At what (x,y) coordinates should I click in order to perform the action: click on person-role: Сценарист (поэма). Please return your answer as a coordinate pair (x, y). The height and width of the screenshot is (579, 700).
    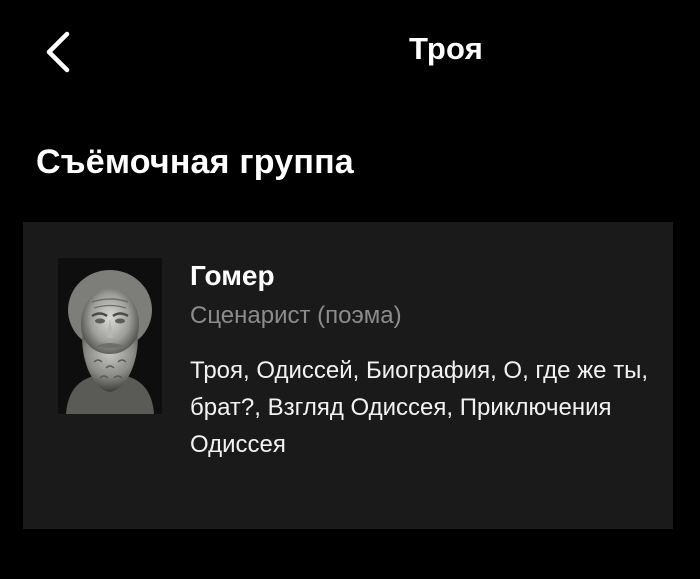
    Looking at the image, I should click on (296, 315).